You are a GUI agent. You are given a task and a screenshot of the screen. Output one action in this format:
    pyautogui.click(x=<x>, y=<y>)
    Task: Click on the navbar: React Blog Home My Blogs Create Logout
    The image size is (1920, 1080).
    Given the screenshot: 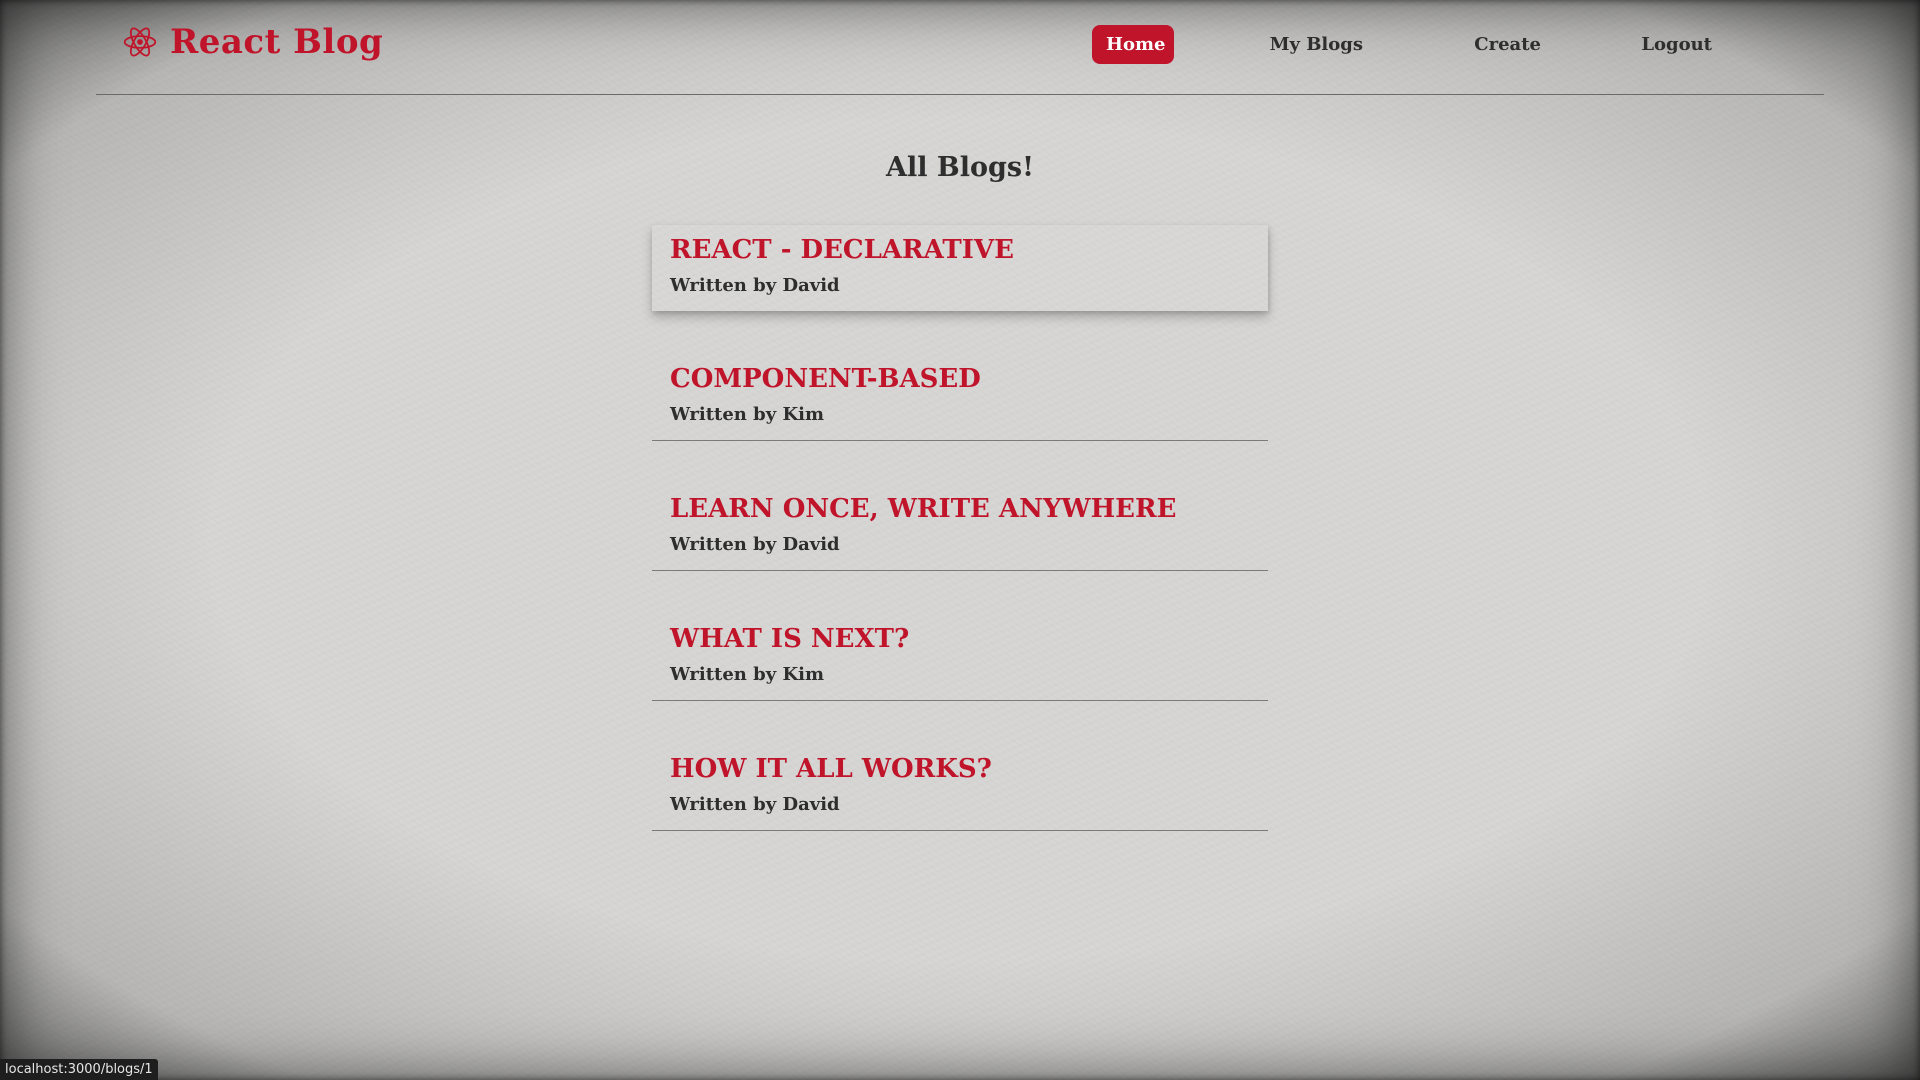 What is the action you would take?
    pyautogui.click(x=960, y=47)
    